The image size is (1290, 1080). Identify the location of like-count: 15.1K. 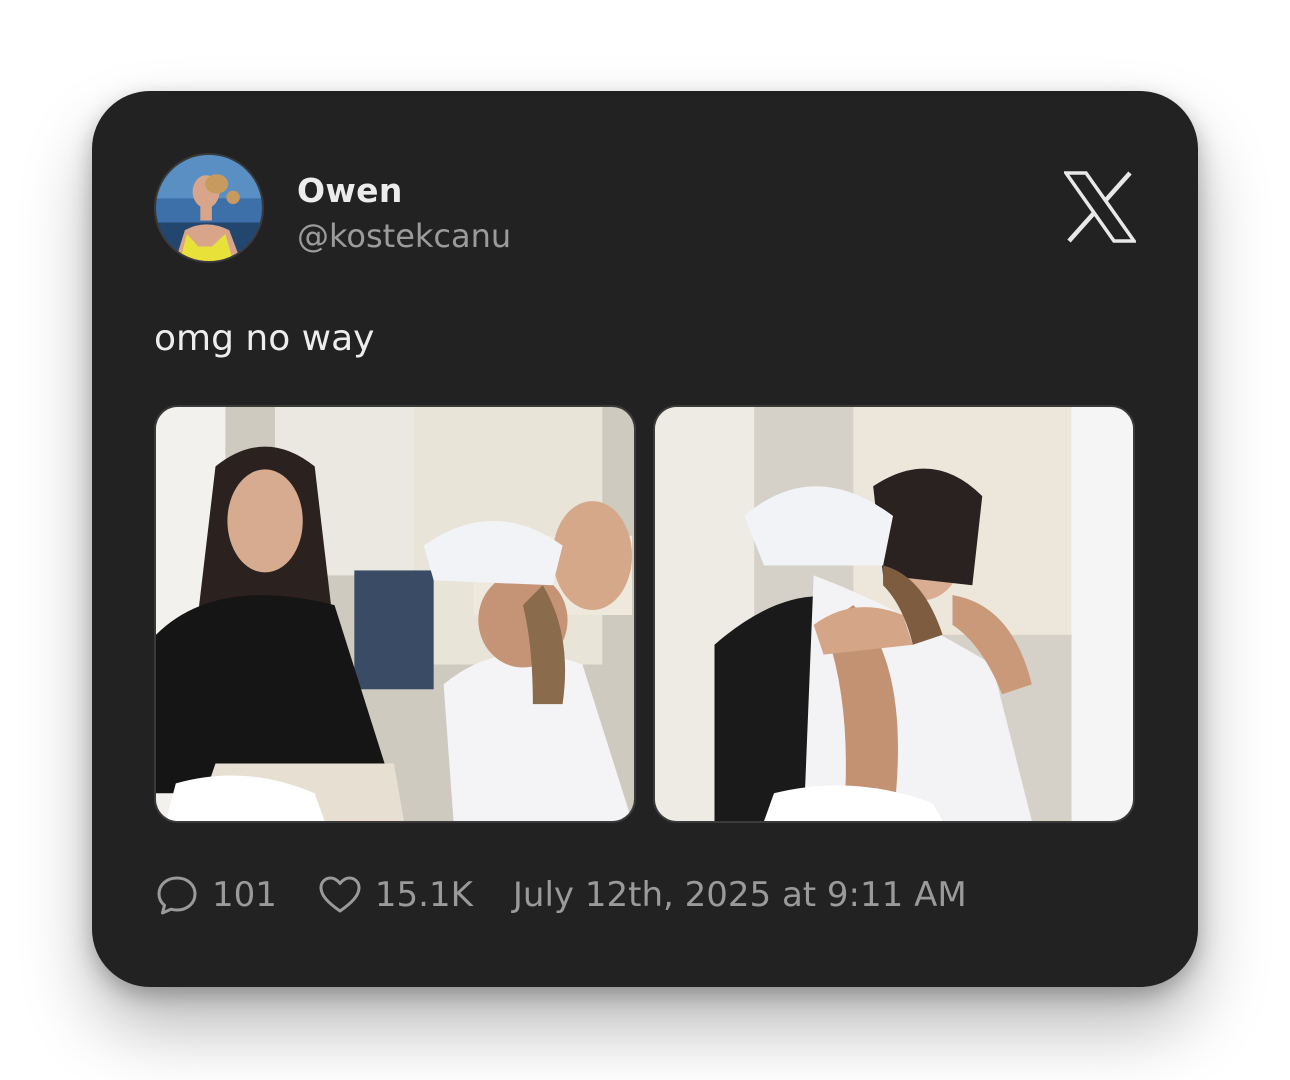
(395, 895).